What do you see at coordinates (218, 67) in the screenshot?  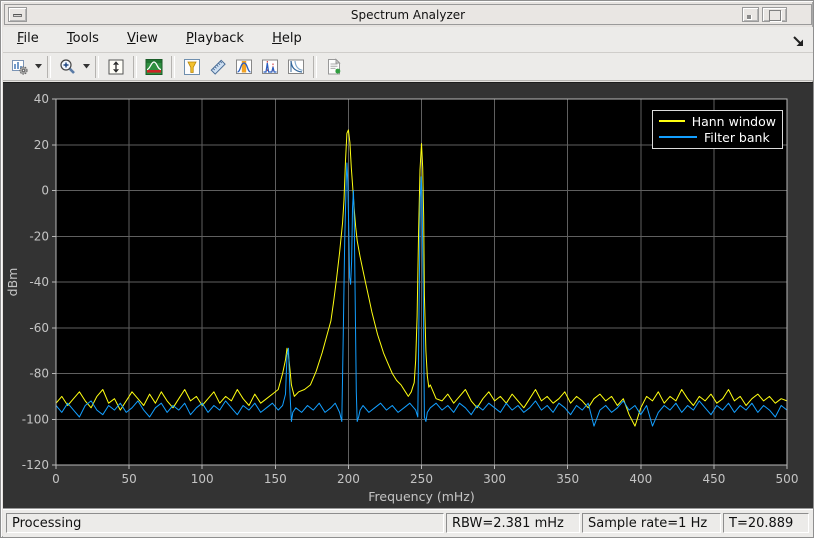 I see `cursor-measurements-button` at bounding box center [218, 67].